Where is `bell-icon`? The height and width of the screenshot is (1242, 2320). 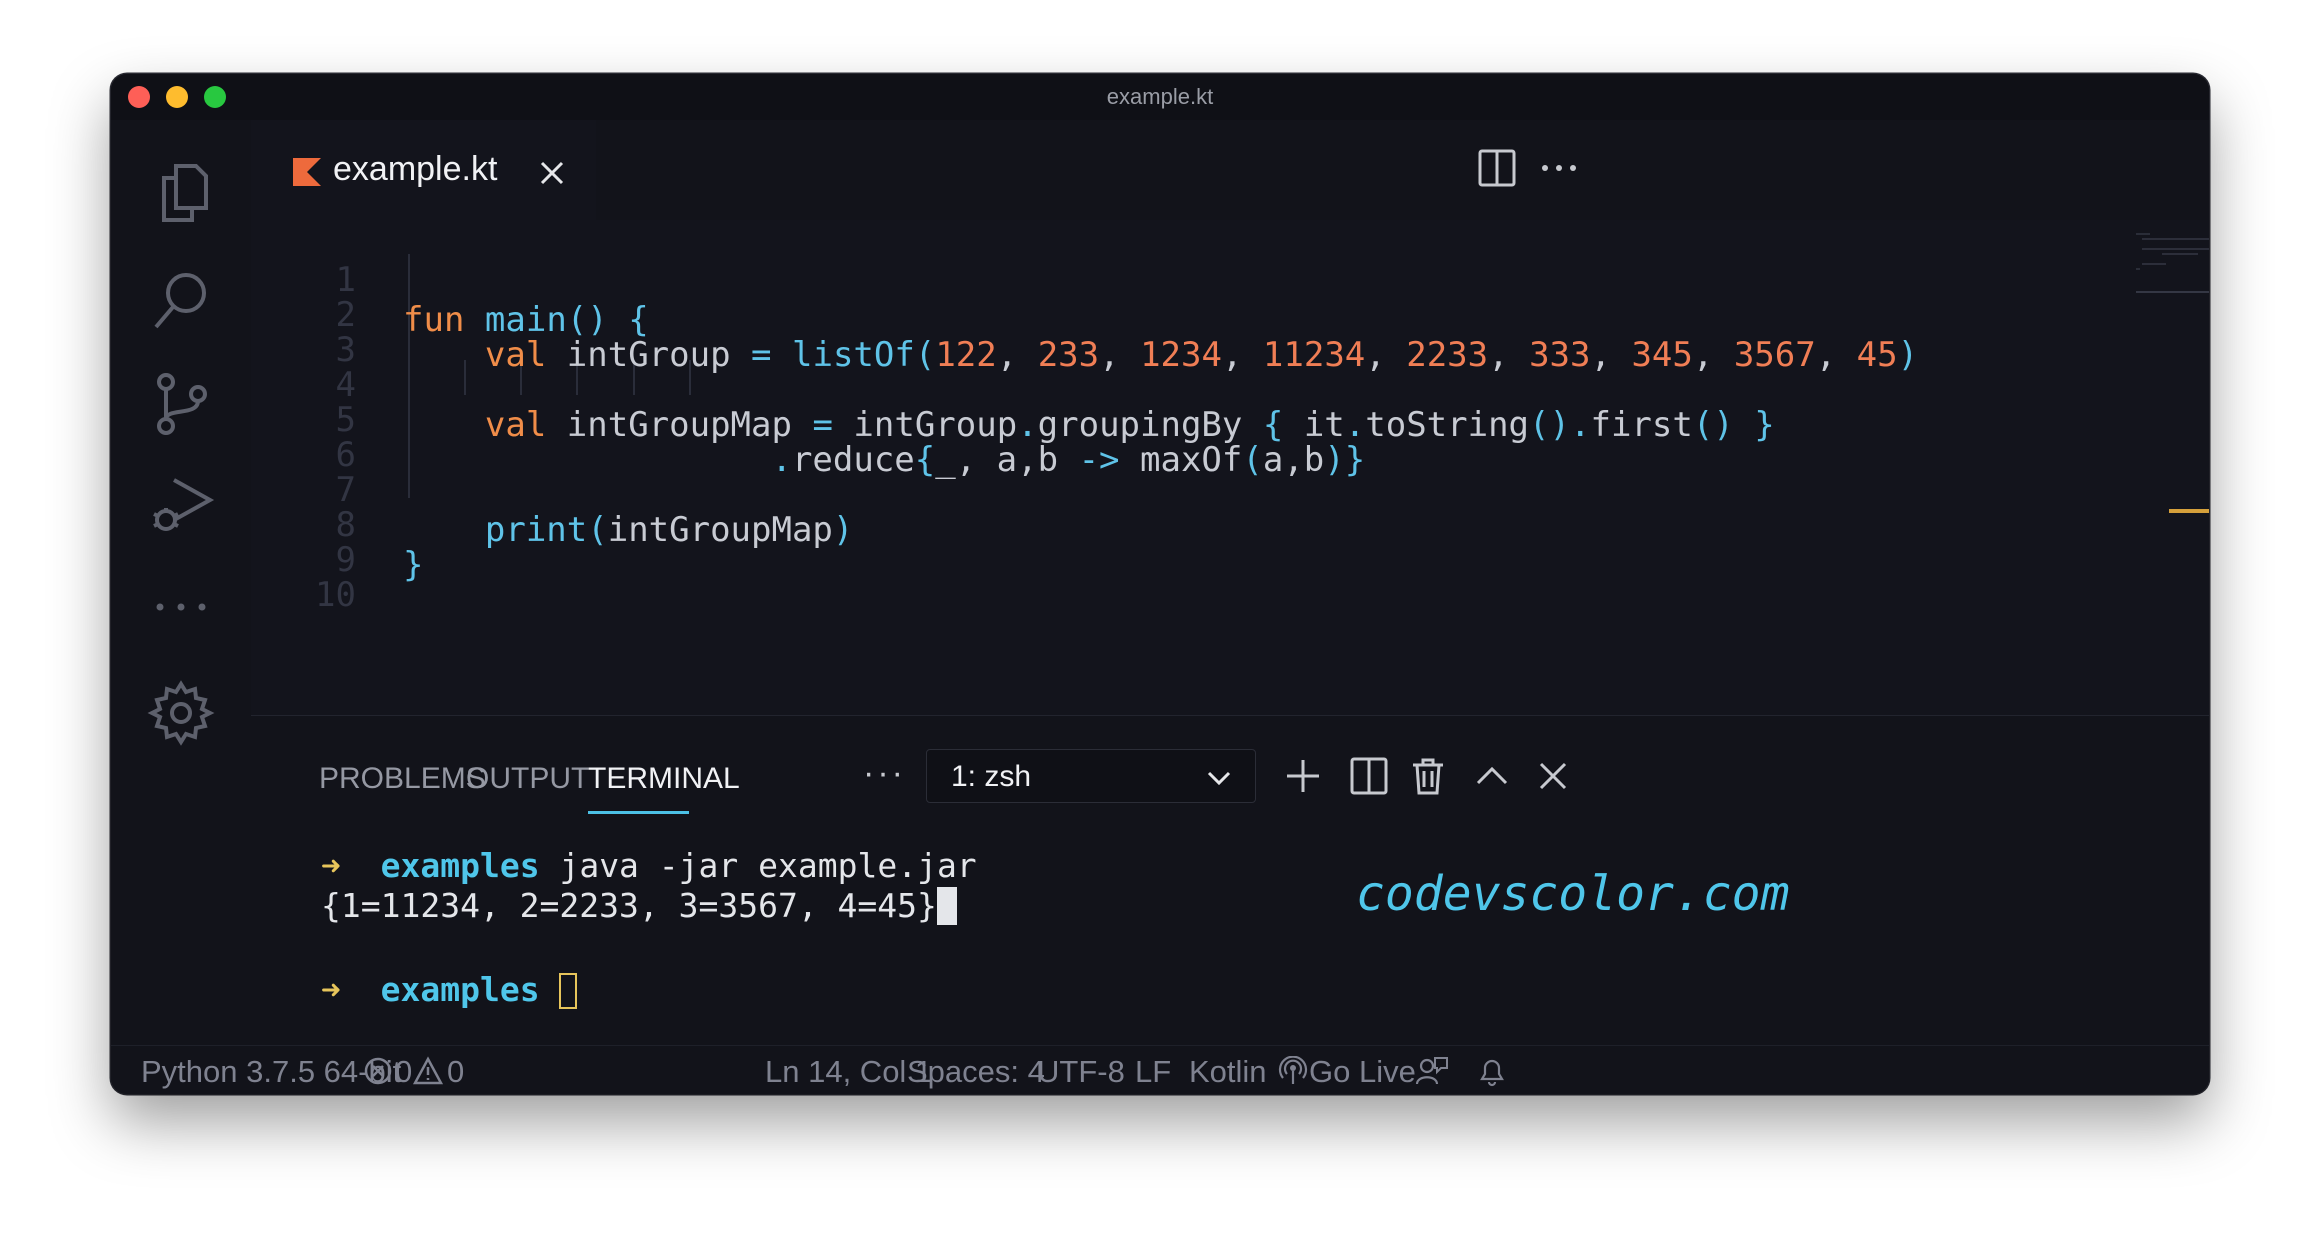 bell-icon is located at coordinates (1492, 1071).